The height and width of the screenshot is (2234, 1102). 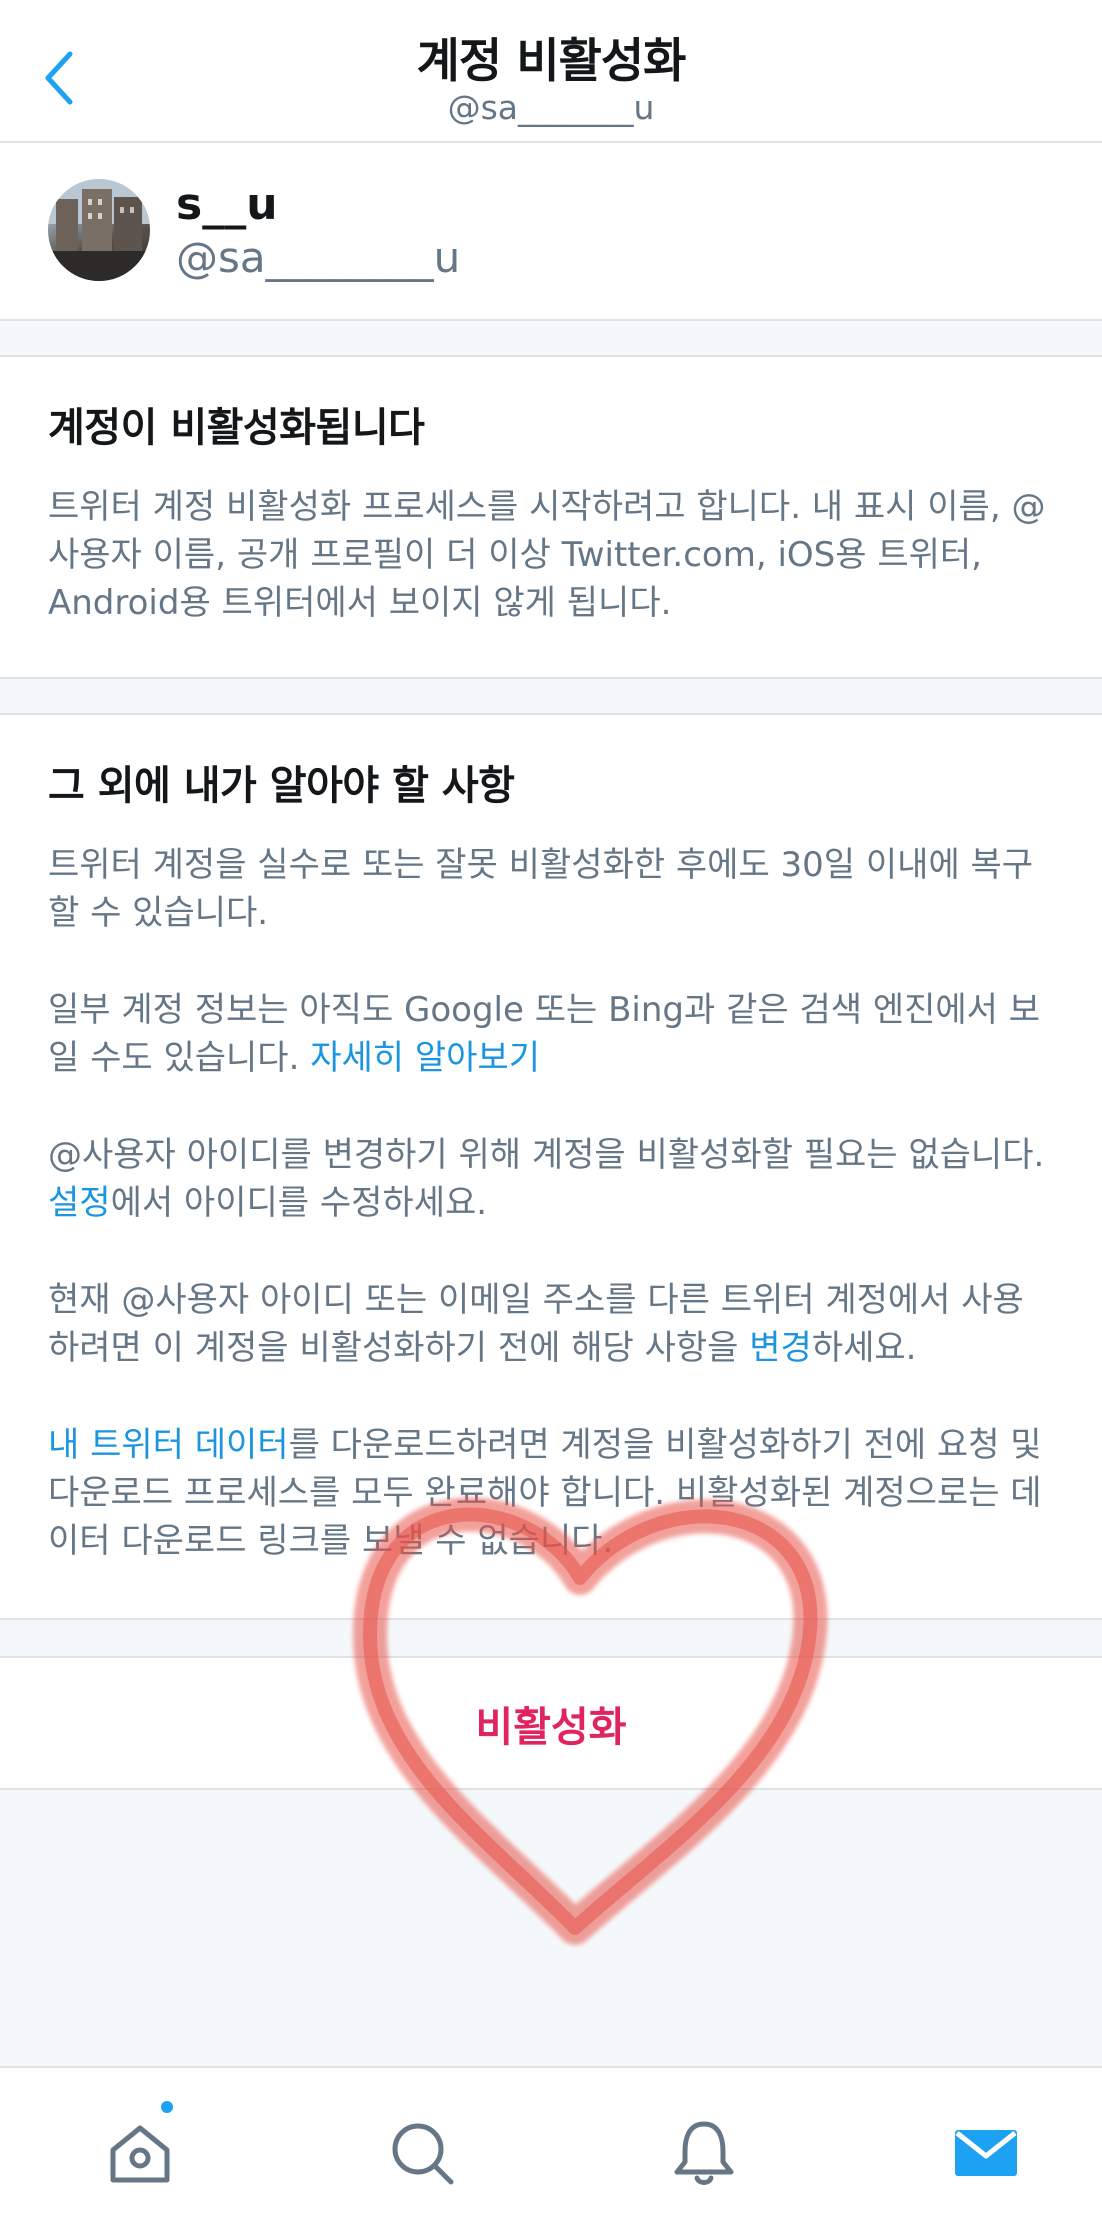 I want to click on page-subtitle-handle: @sa_______u, so click(x=551, y=107).